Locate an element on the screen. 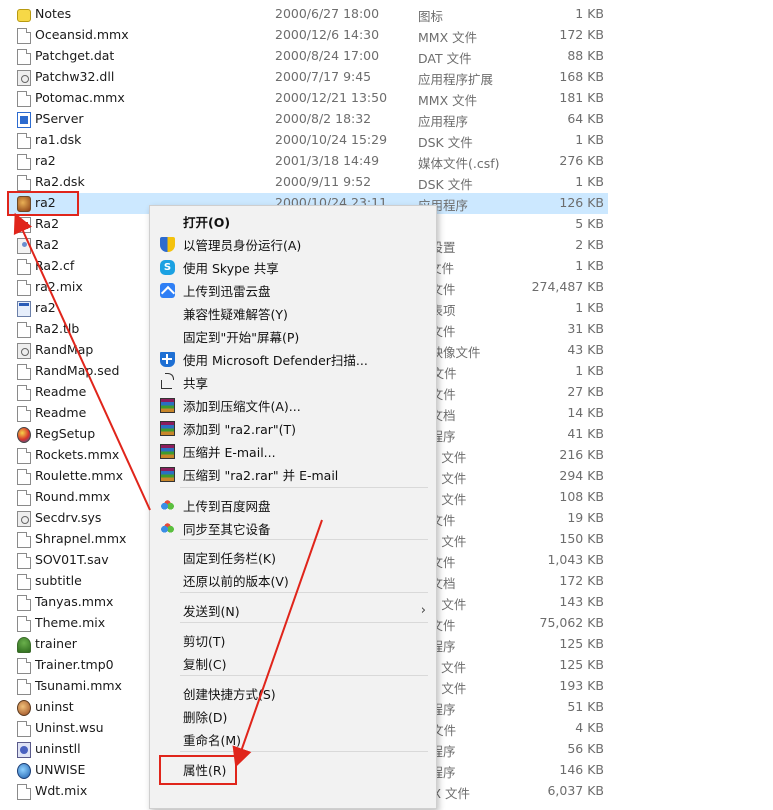 This screenshot has width=773, height=810. properties-highlight-box is located at coordinates (198, 770).